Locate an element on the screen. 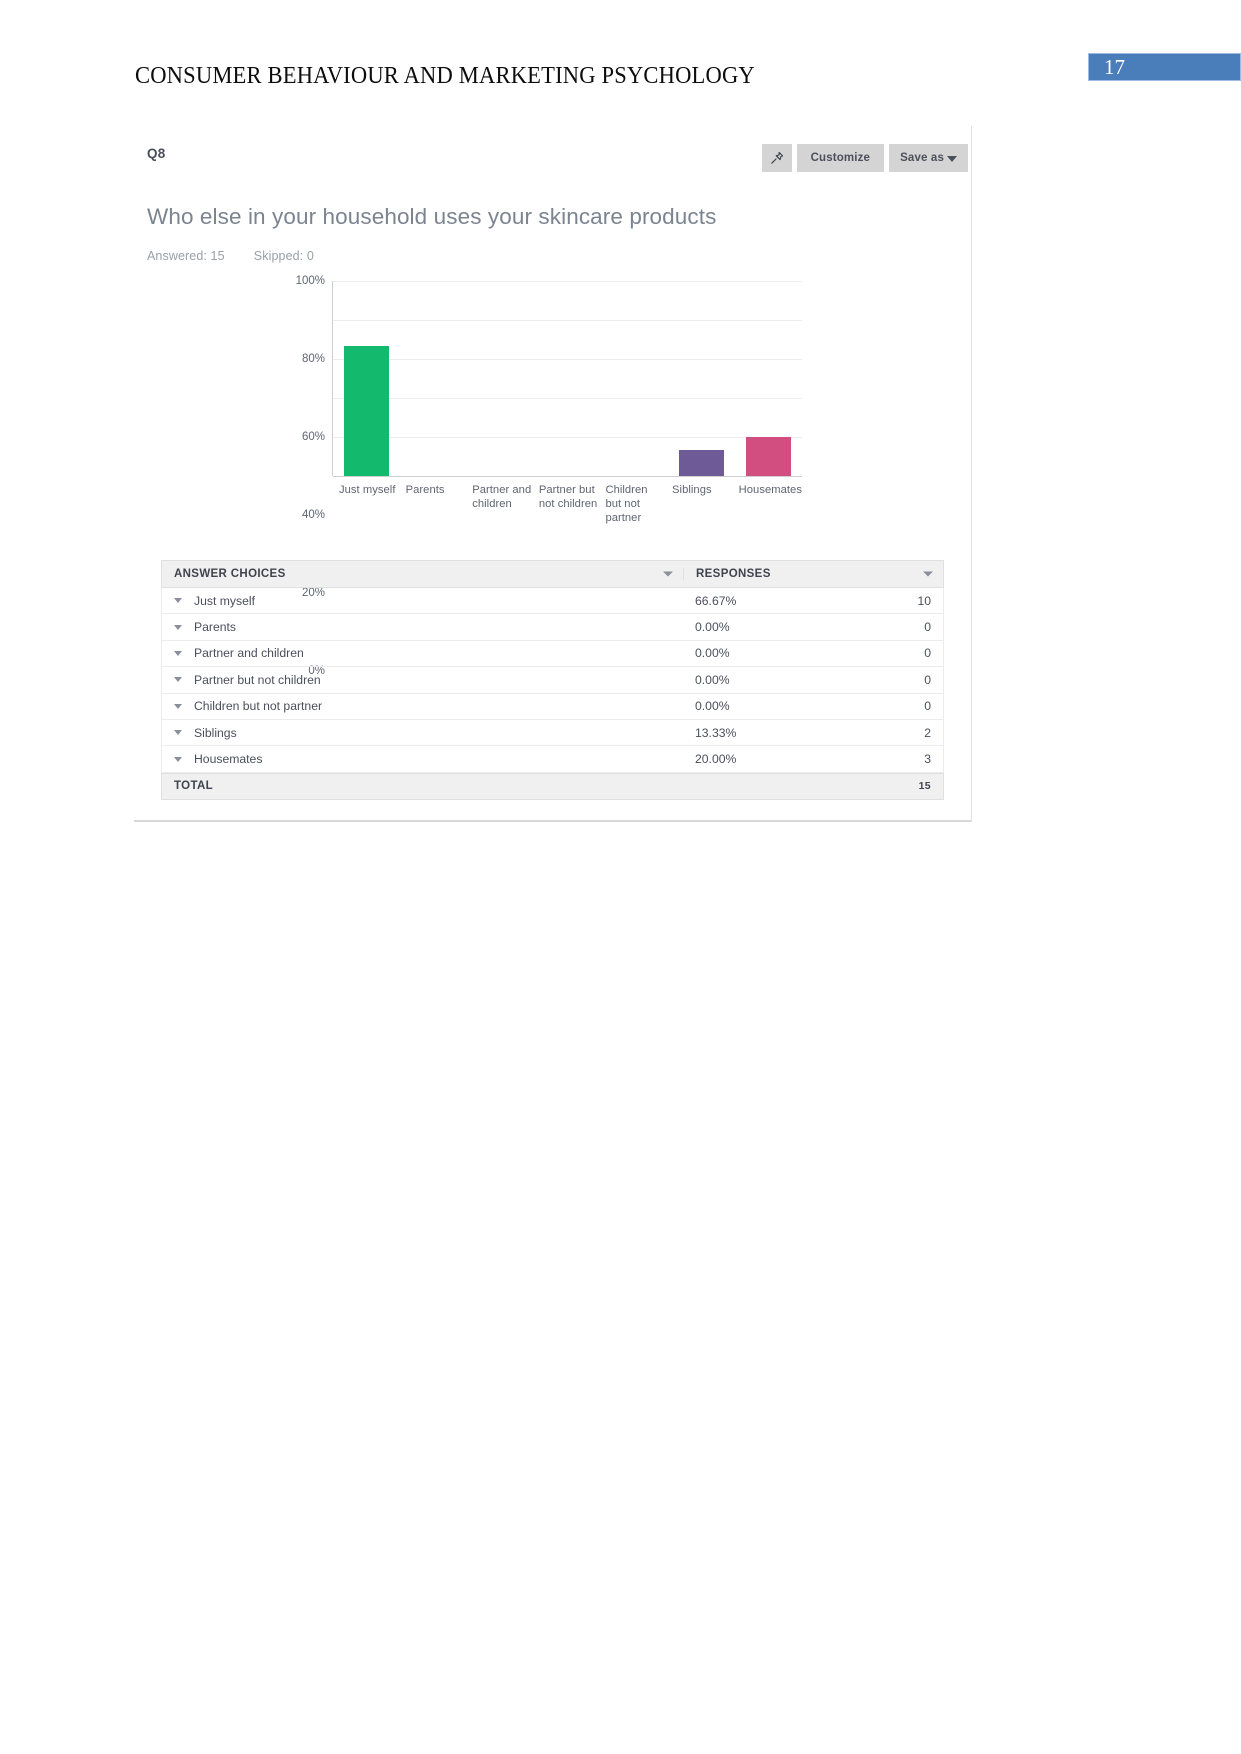  cell-response-count: 10 is located at coordinates (924, 600).